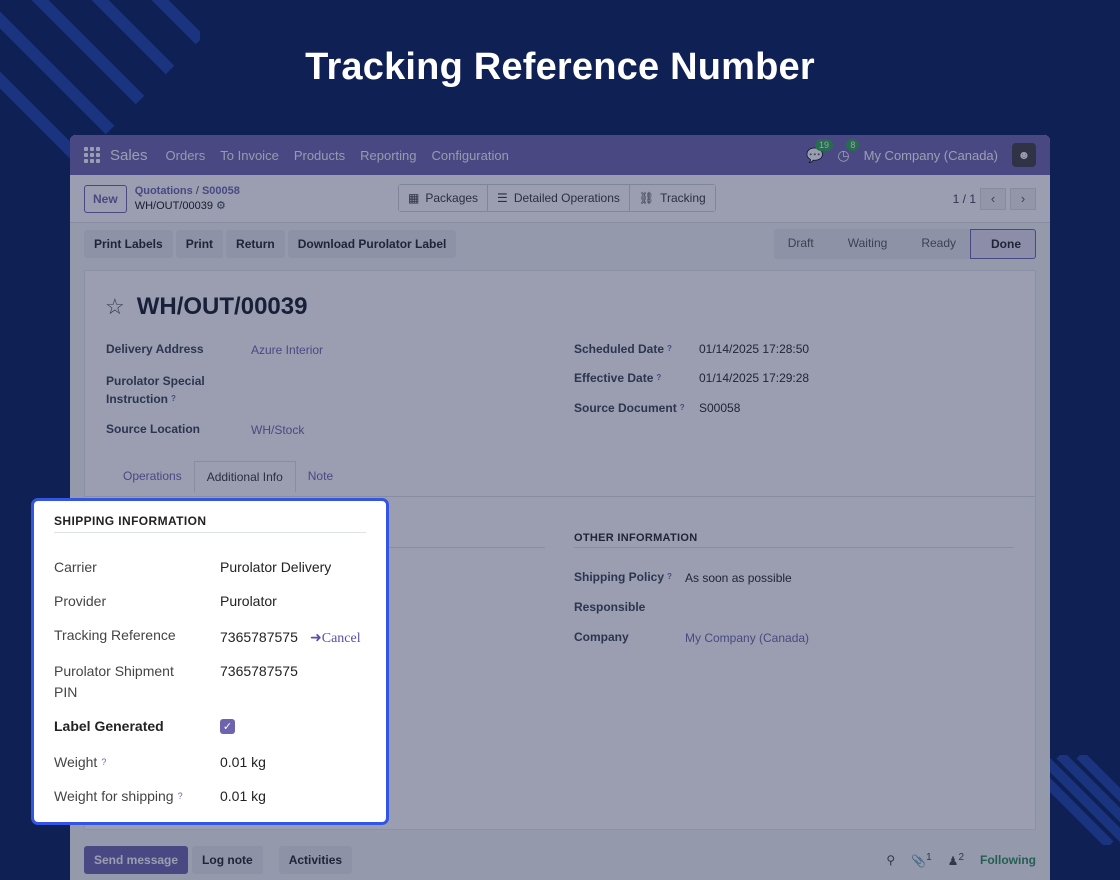 This screenshot has height=880, width=1120. Describe the element at coordinates (1080, 800) in the screenshot. I see `decorative-stripes-bottom` at that location.